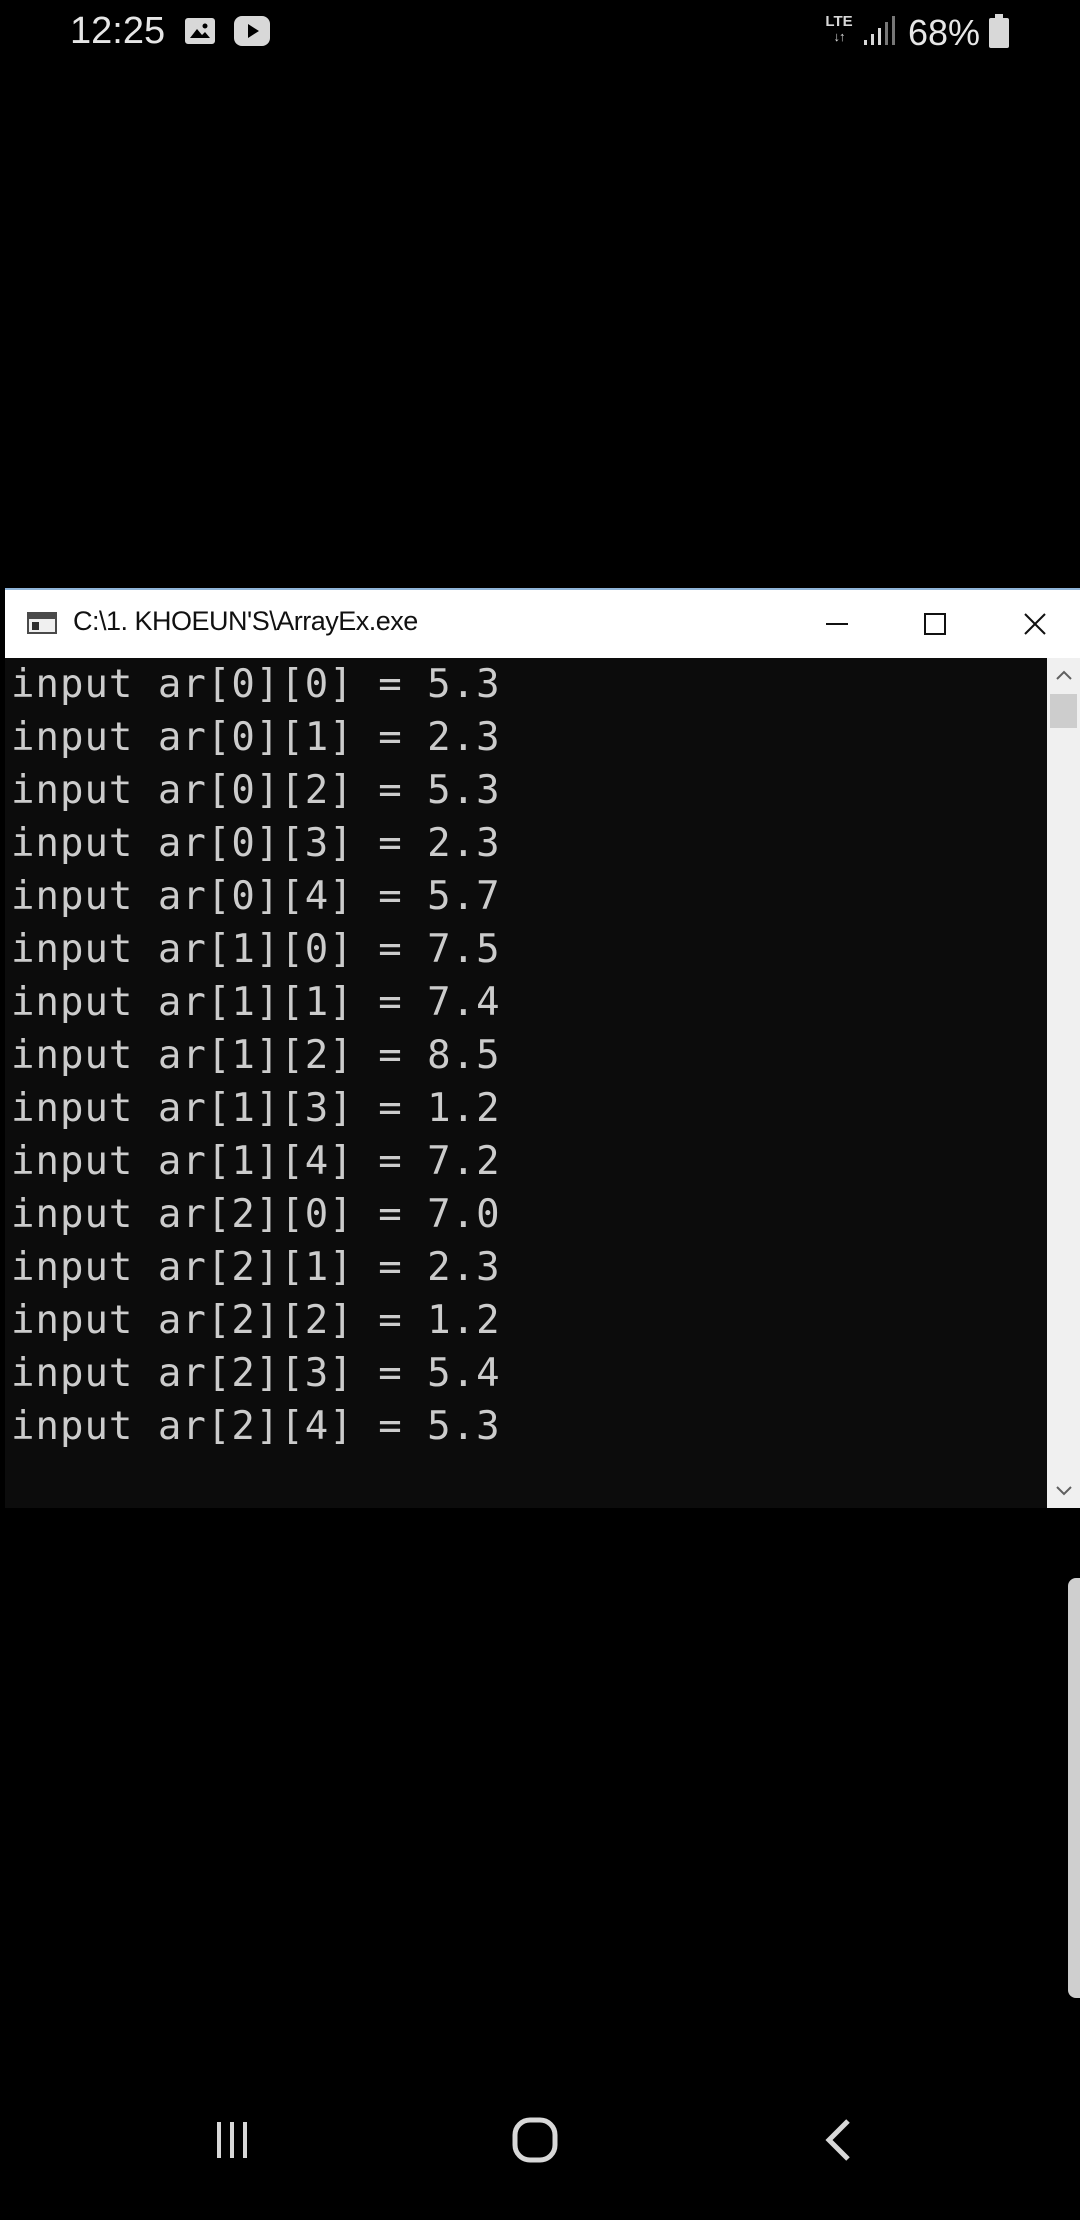 This screenshot has width=1080, height=2220. I want to click on scroll-thumb, so click(1063, 711).